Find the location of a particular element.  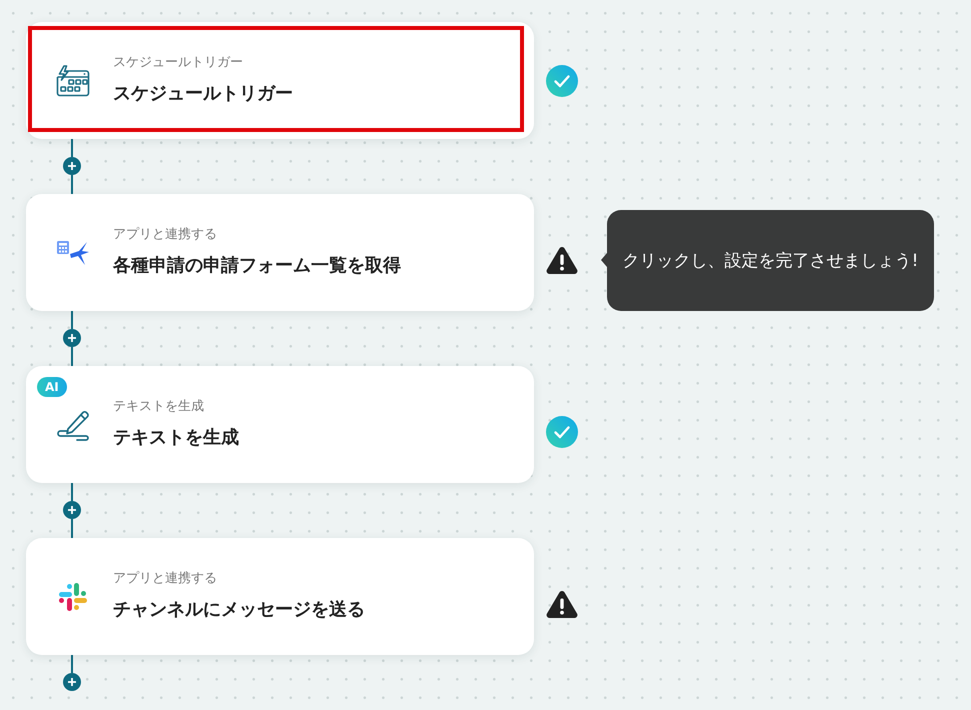

step-title: 各種申請の申請フォーム一覧を取得 is located at coordinates (257, 266).